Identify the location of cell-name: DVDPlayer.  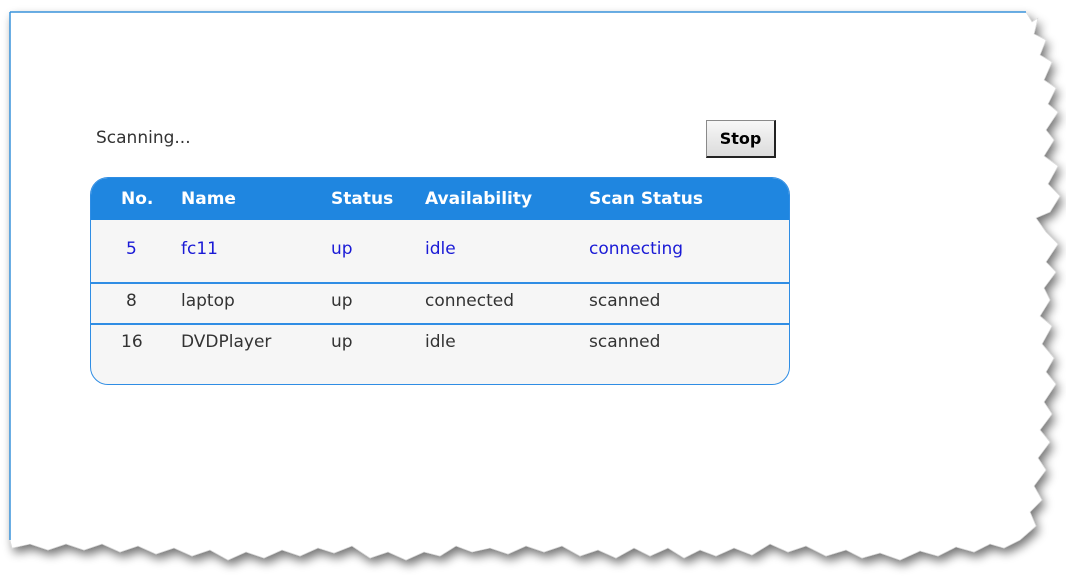
(226, 342).